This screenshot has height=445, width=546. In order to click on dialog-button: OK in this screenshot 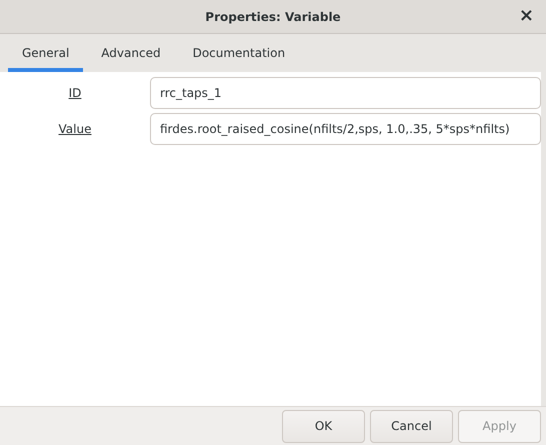, I will do `click(323, 426)`.